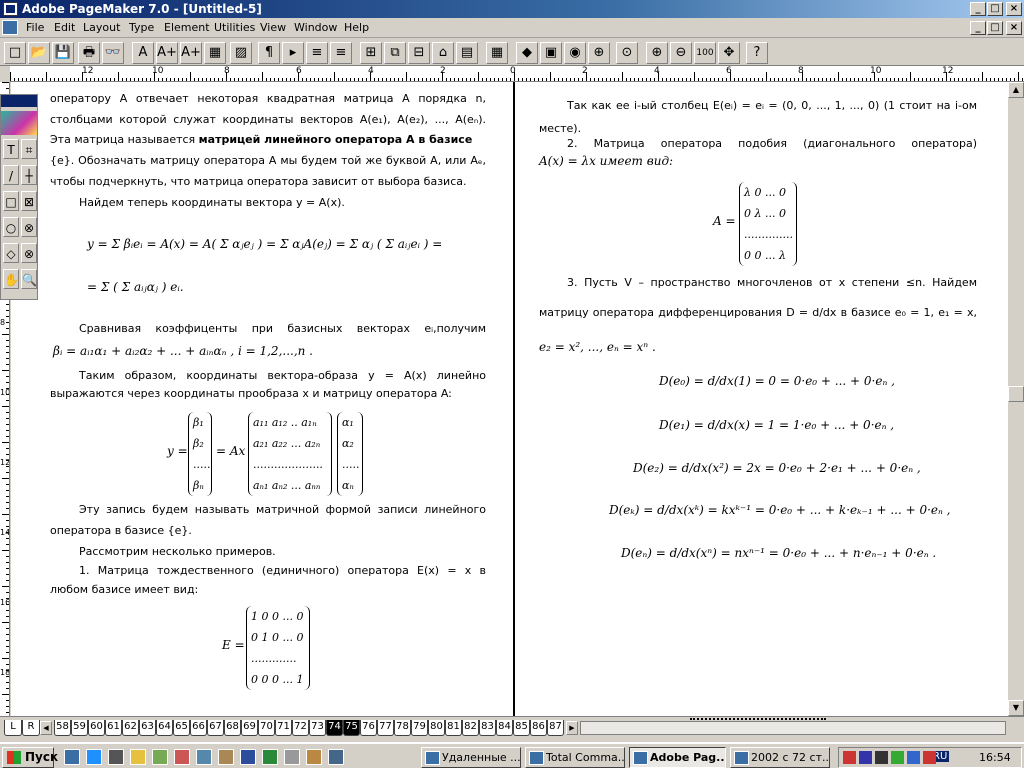 The image size is (1024, 768). Describe the element at coordinates (234, 27) in the screenshot. I see `menu-utilities: Utilities` at that location.